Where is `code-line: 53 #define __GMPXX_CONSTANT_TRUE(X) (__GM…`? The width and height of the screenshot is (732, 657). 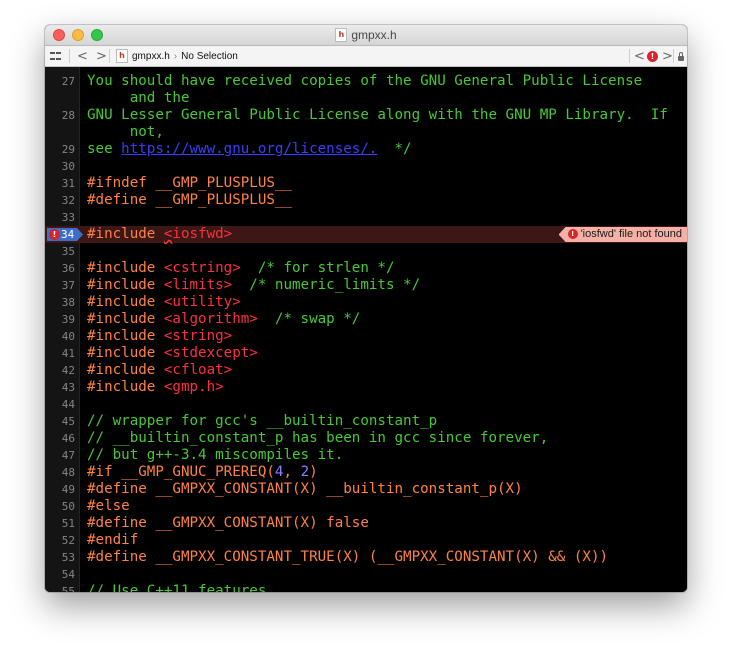
code-line: 53 #define __GMPXX_CONSTANT_TRUE(X) (__GM… is located at coordinates (366, 557).